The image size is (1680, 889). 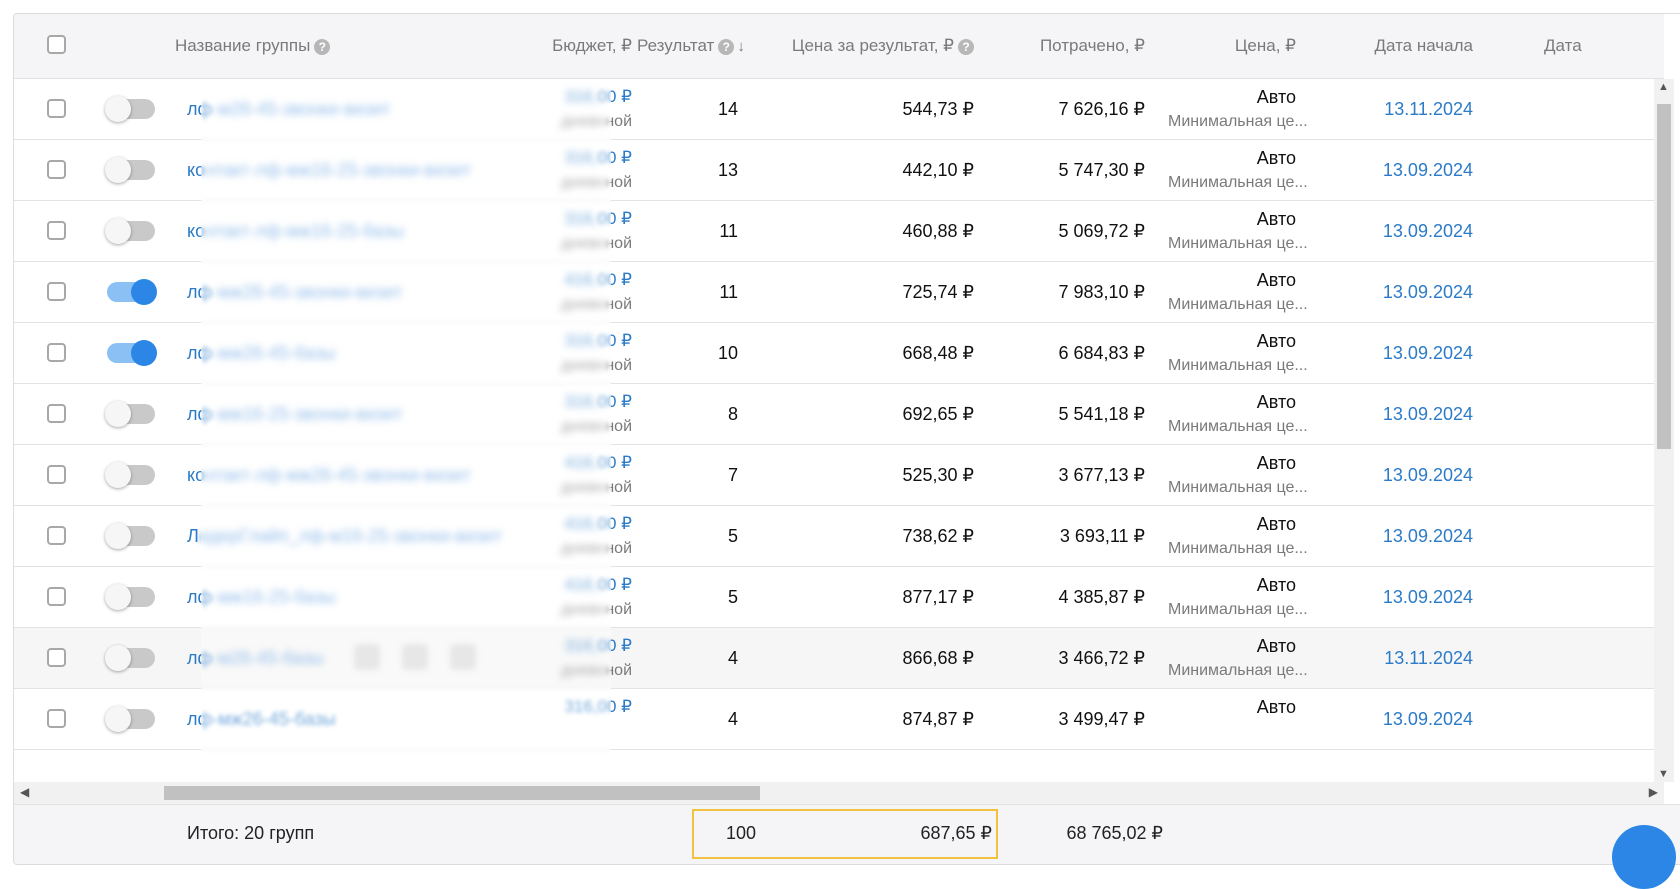 What do you see at coordinates (294, 414) in the screenshot?
I see `group-name-link: лф-мж16-25-звонки-визит` at bounding box center [294, 414].